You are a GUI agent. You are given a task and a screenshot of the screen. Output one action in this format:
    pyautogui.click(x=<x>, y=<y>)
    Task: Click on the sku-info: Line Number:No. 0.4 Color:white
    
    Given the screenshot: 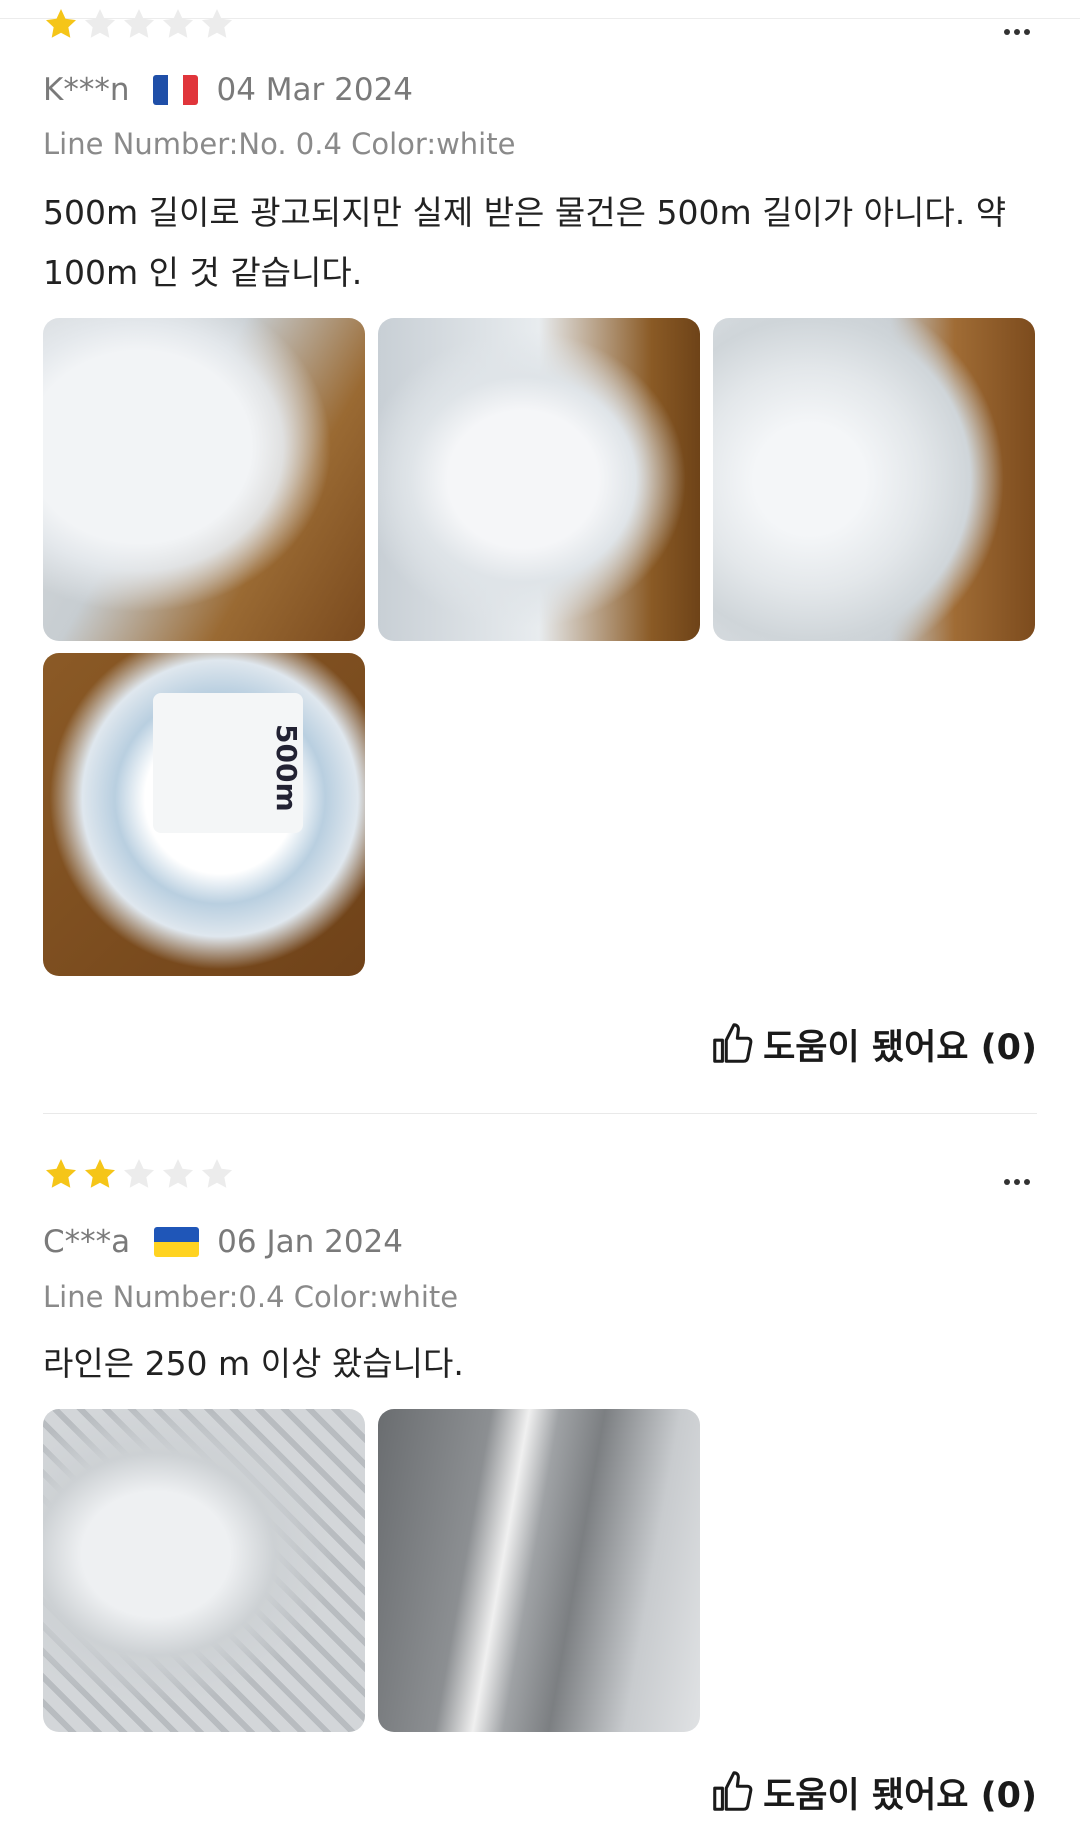 What is the action you would take?
    pyautogui.click(x=279, y=144)
    